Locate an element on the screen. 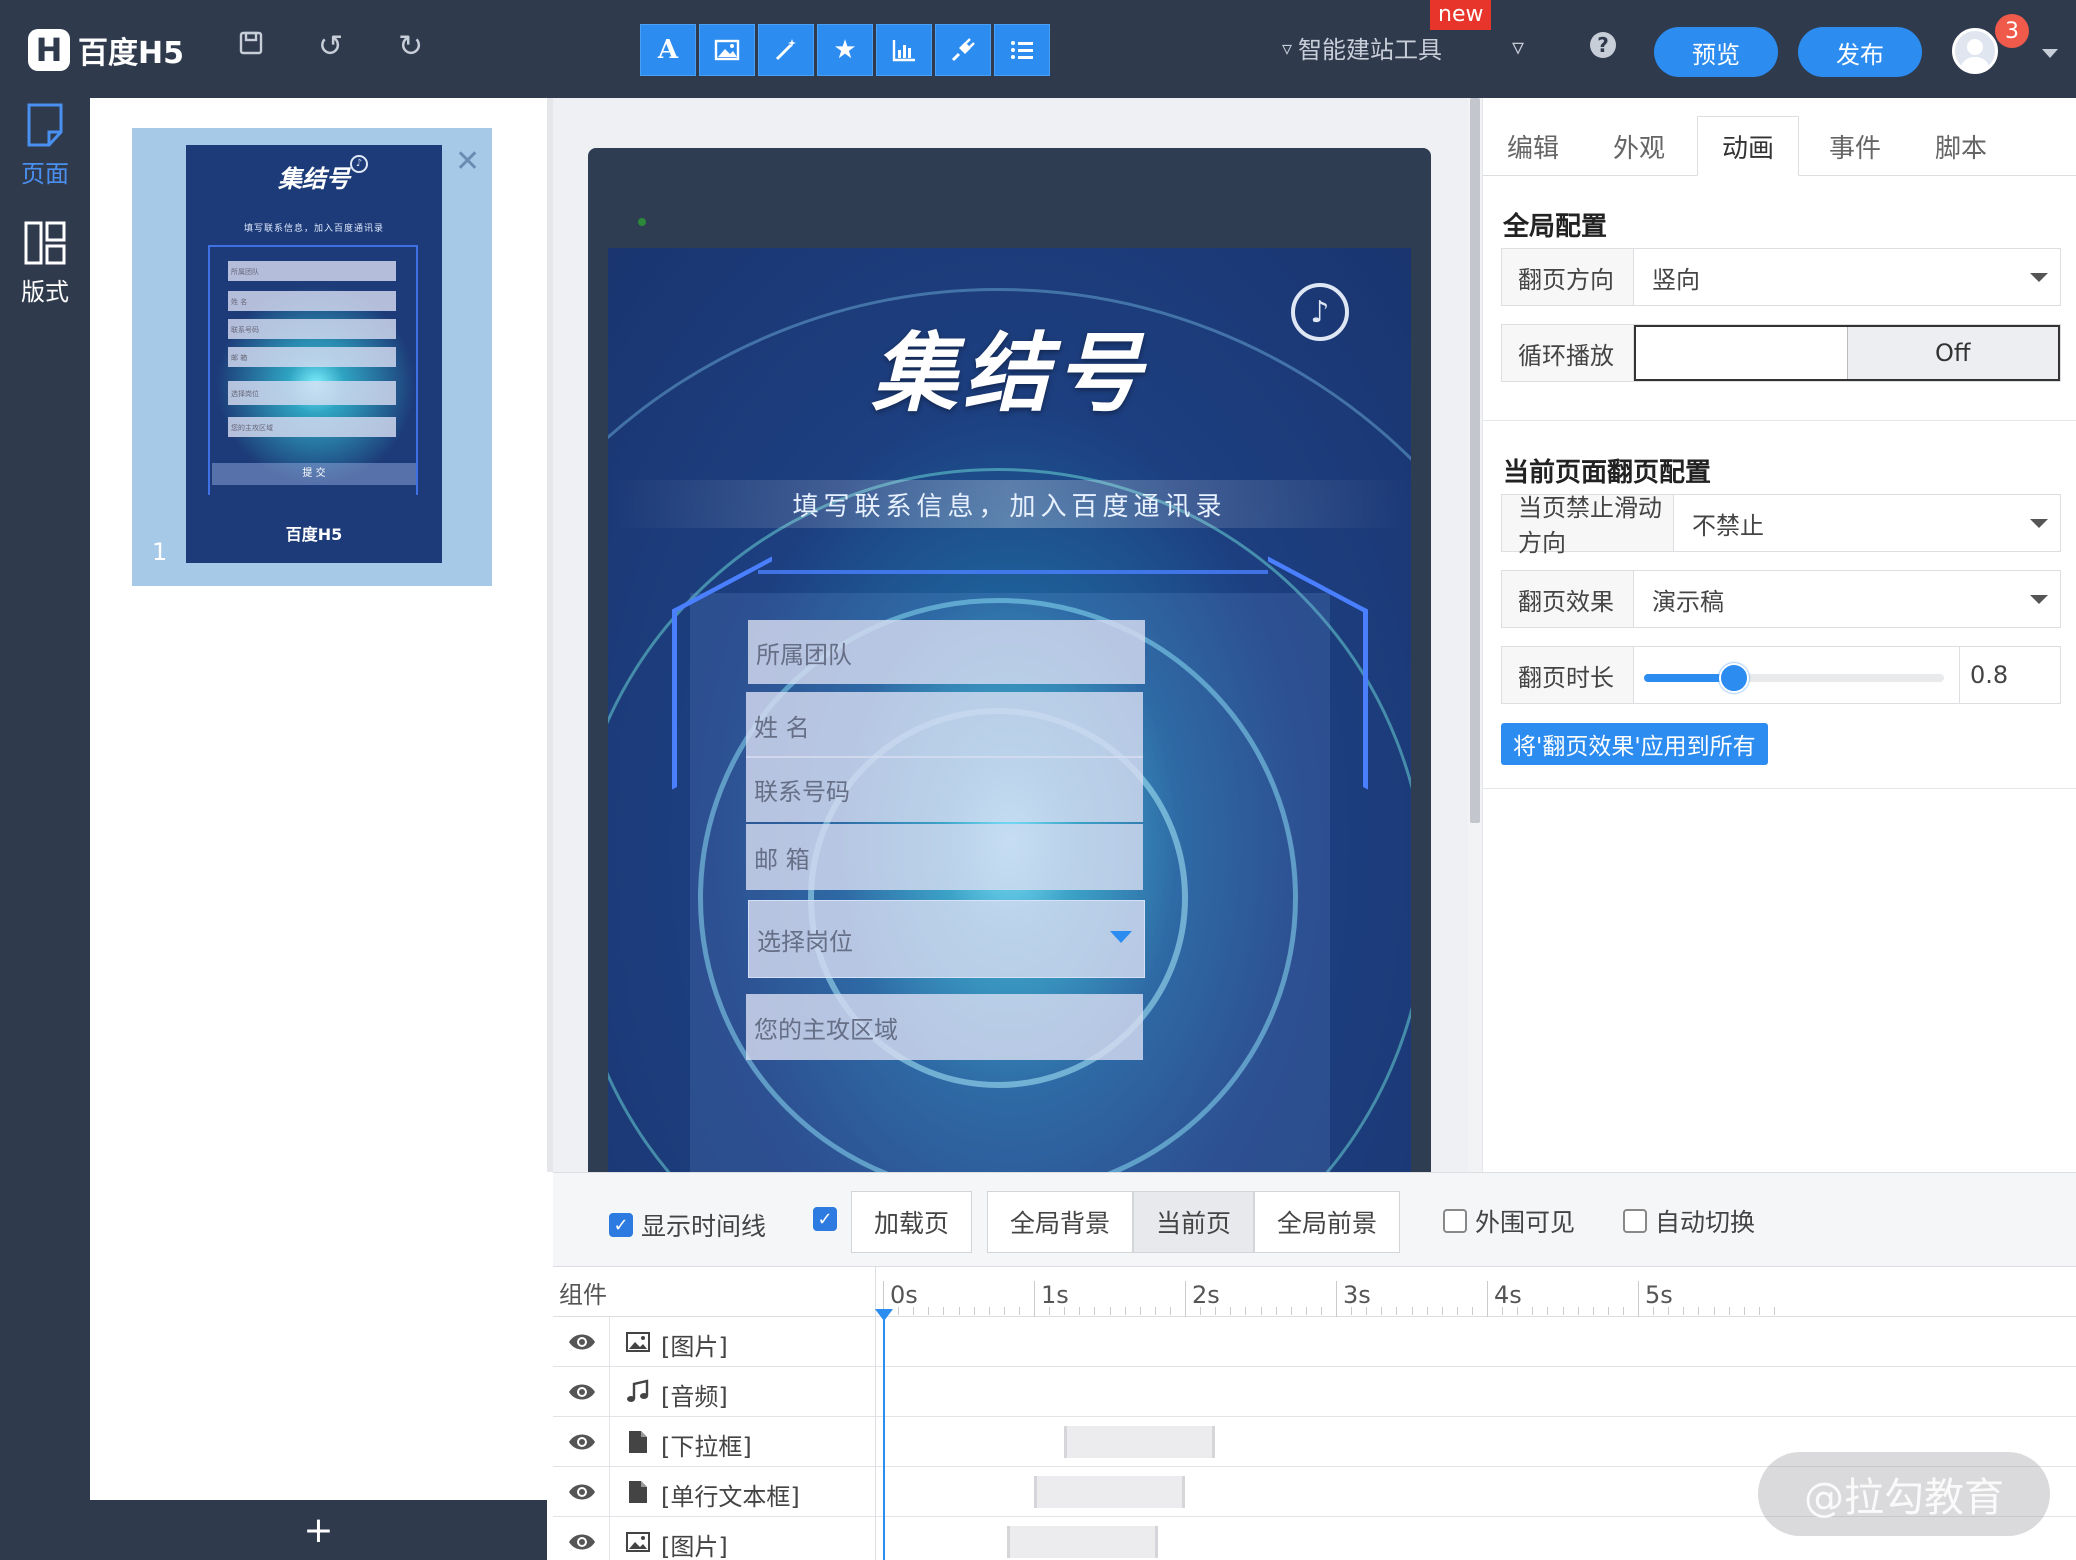  team-field: 所属团队 is located at coordinates (946, 652).